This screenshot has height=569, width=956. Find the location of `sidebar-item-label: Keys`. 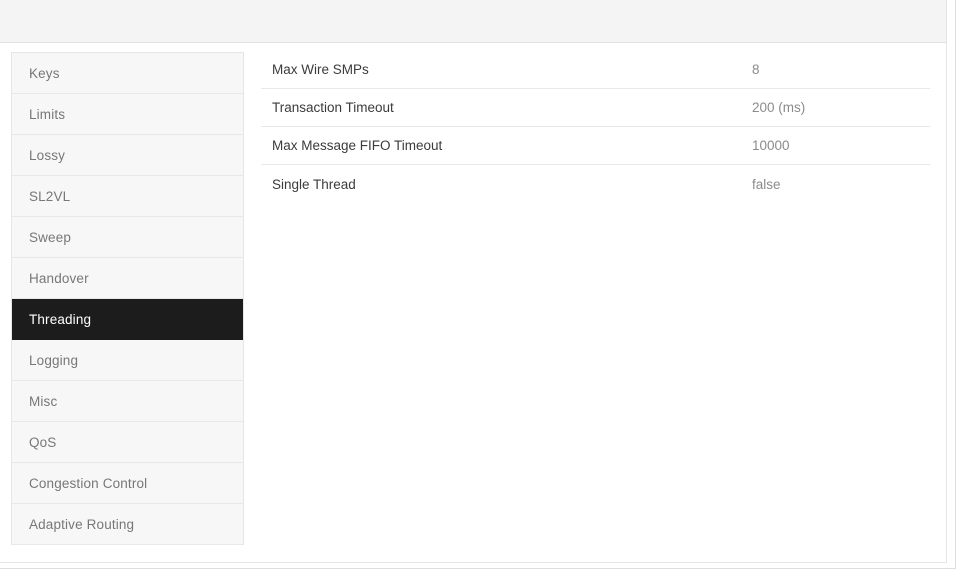

sidebar-item-label: Keys is located at coordinates (44, 73).